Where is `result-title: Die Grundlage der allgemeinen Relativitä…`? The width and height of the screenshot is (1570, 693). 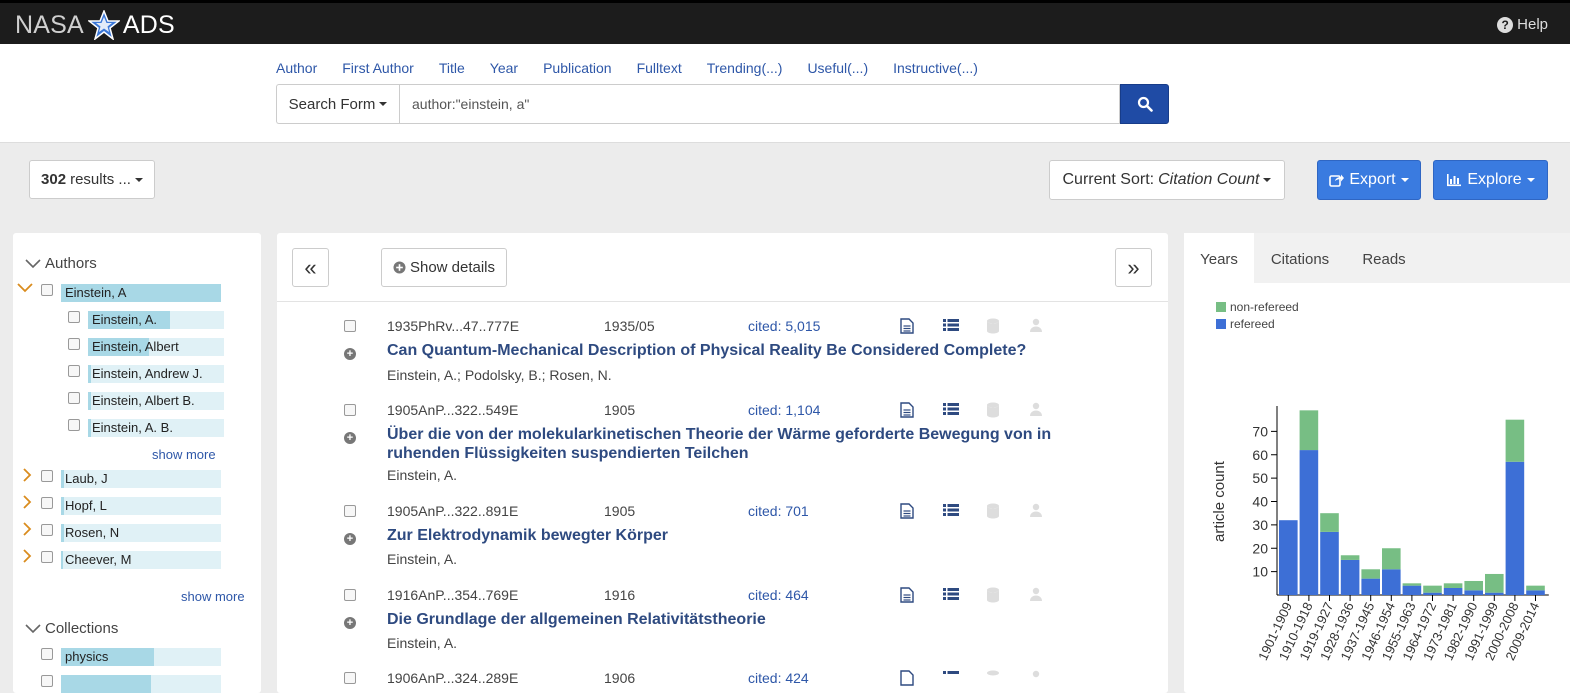
result-title: Die Grundlage der allgemeinen Relativitä… is located at coordinates (732, 619).